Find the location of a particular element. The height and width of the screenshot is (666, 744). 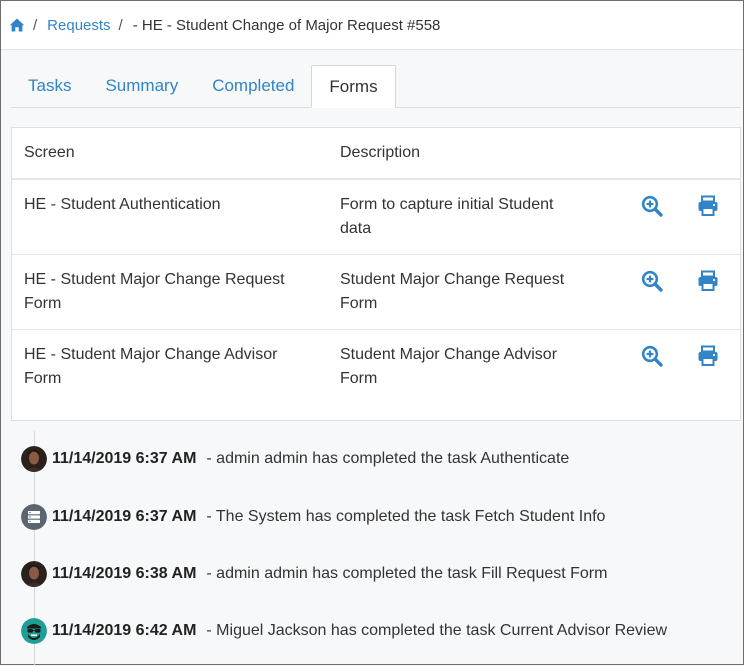

tab-completed: Completed is located at coordinates (253, 85).